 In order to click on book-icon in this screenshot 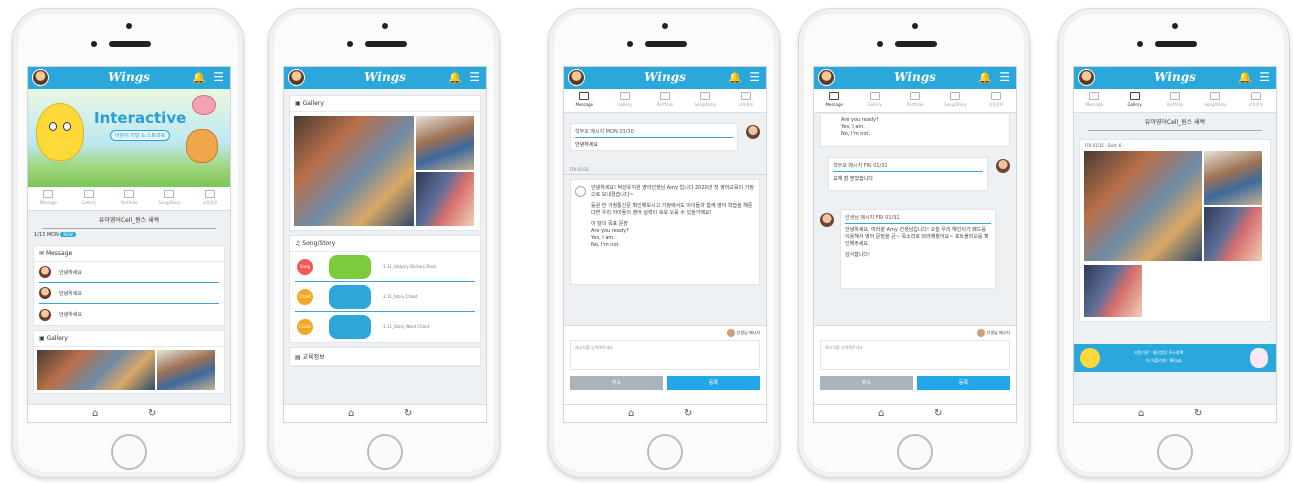, I will do `click(209, 194)`.